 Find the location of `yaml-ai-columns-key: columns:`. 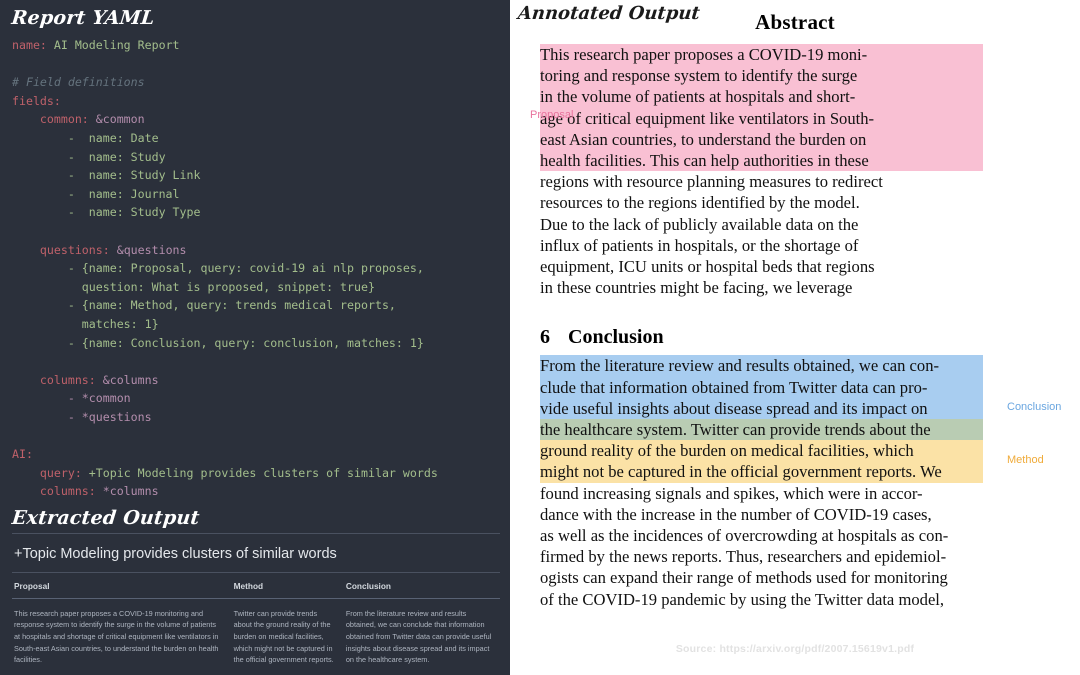

yaml-ai-columns-key: columns: is located at coordinates (54, 491).